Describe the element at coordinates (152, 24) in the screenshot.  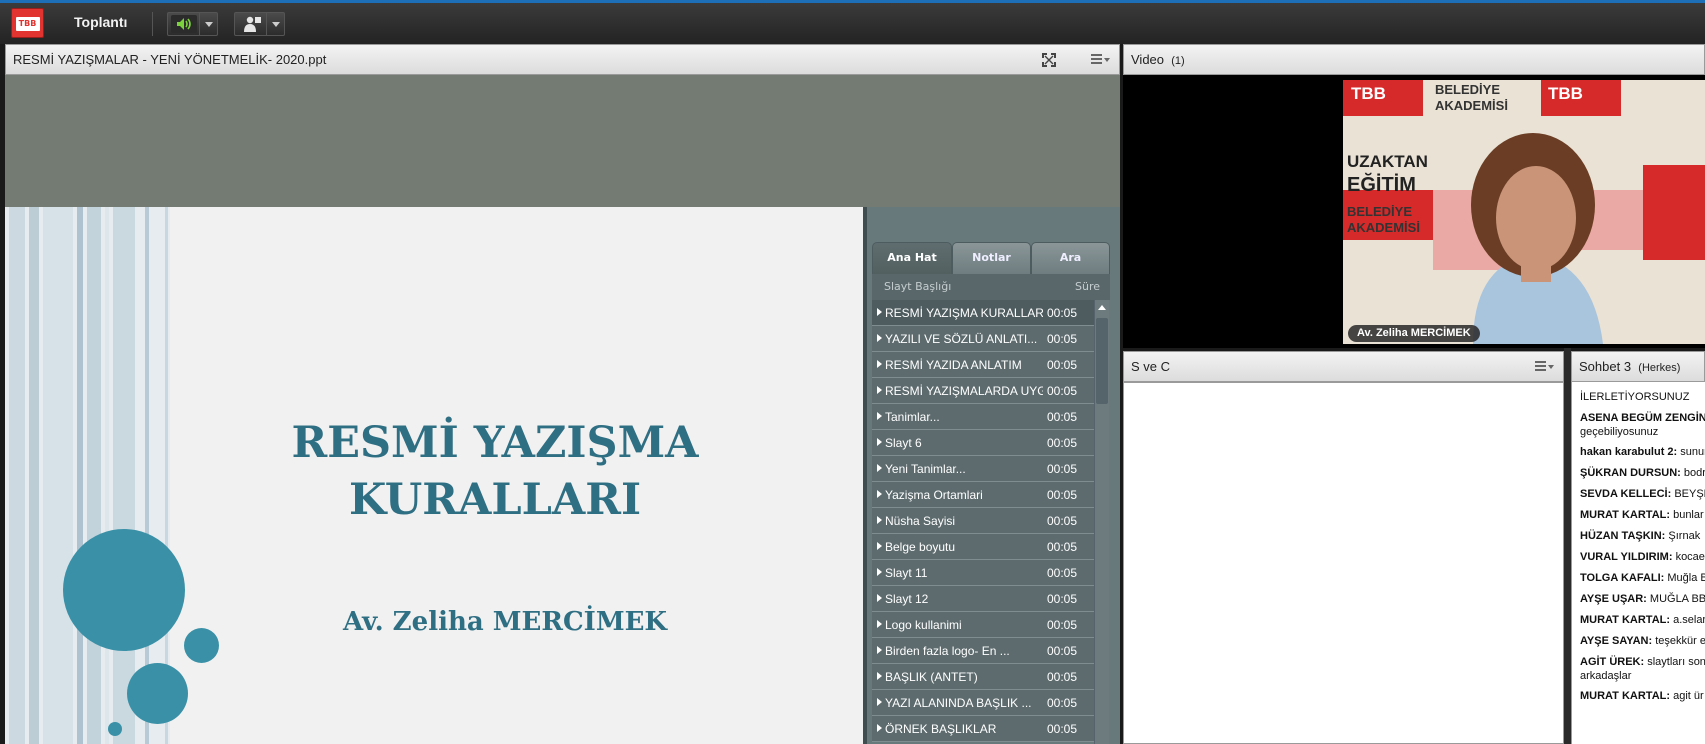
I see `toolbar-divider` at that location.